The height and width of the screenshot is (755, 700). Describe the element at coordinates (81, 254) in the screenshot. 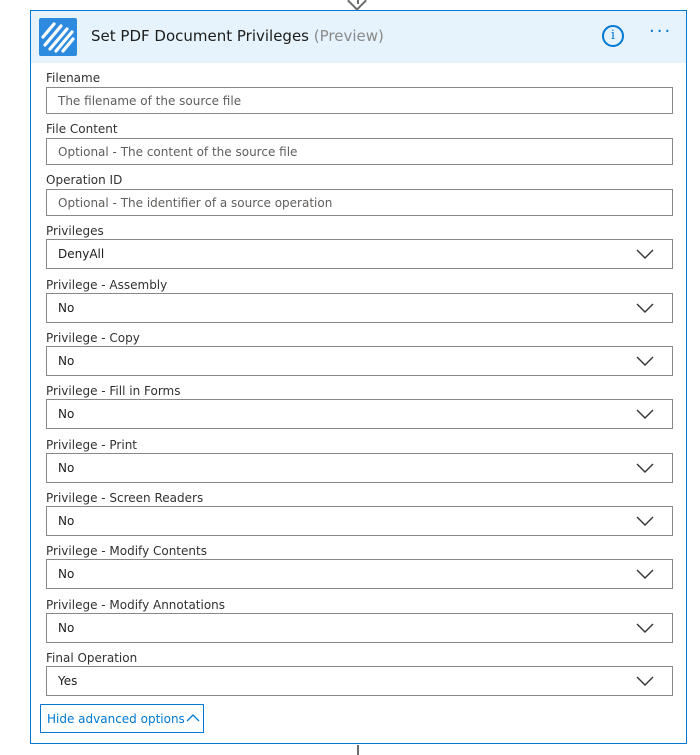

I see `privileges-value: DenyAll` at that location.